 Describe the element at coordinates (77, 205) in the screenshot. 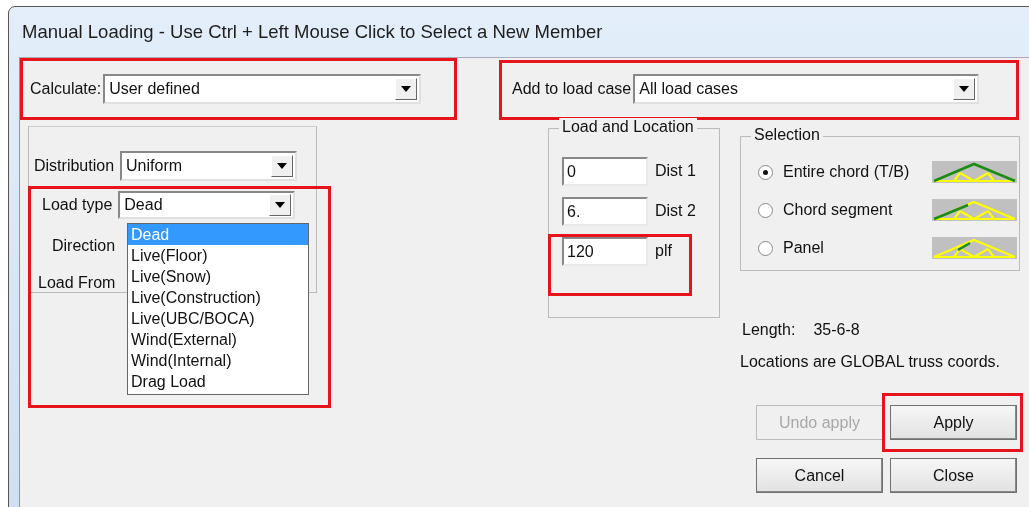

I see `load-type-label: Load type` at that location.